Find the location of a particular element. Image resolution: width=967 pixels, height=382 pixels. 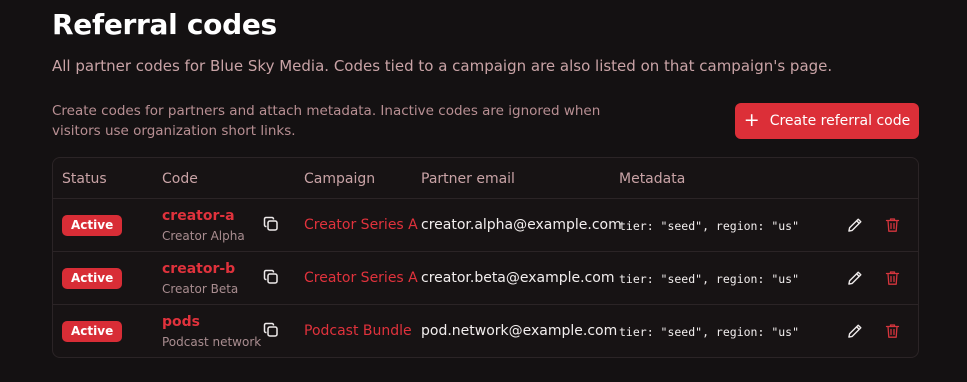

create-referral-code-label: Create referral code is located at coordinates (840, 121).